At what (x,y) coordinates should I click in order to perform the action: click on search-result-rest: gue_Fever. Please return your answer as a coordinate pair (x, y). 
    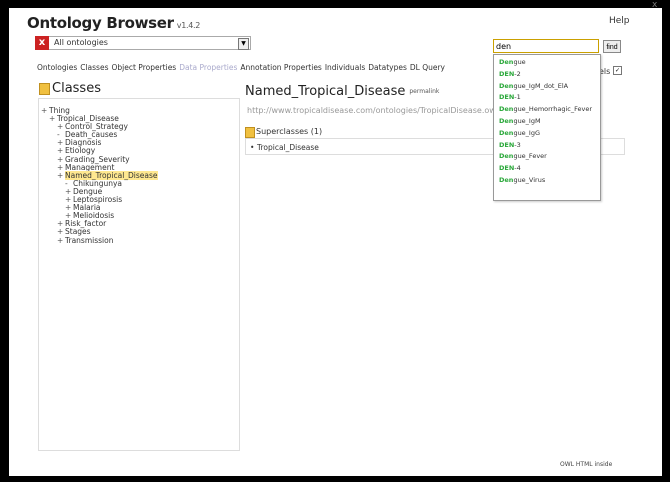
    Looking at the image, I should click on (530, 156).